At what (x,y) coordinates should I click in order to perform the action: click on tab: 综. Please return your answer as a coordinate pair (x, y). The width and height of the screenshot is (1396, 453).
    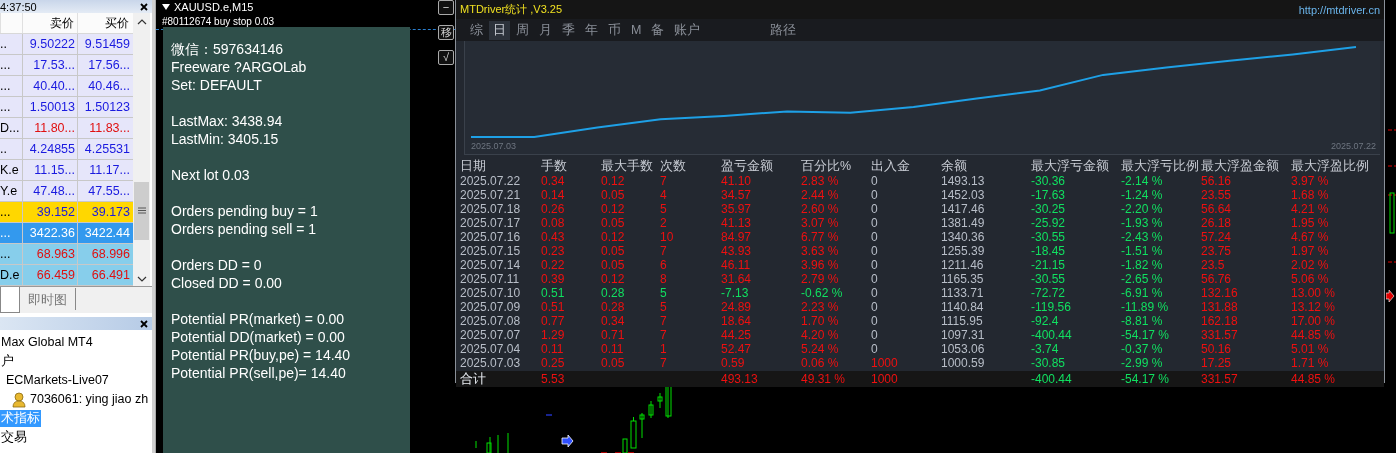
    Looking at the image, I should click on (476, 30).